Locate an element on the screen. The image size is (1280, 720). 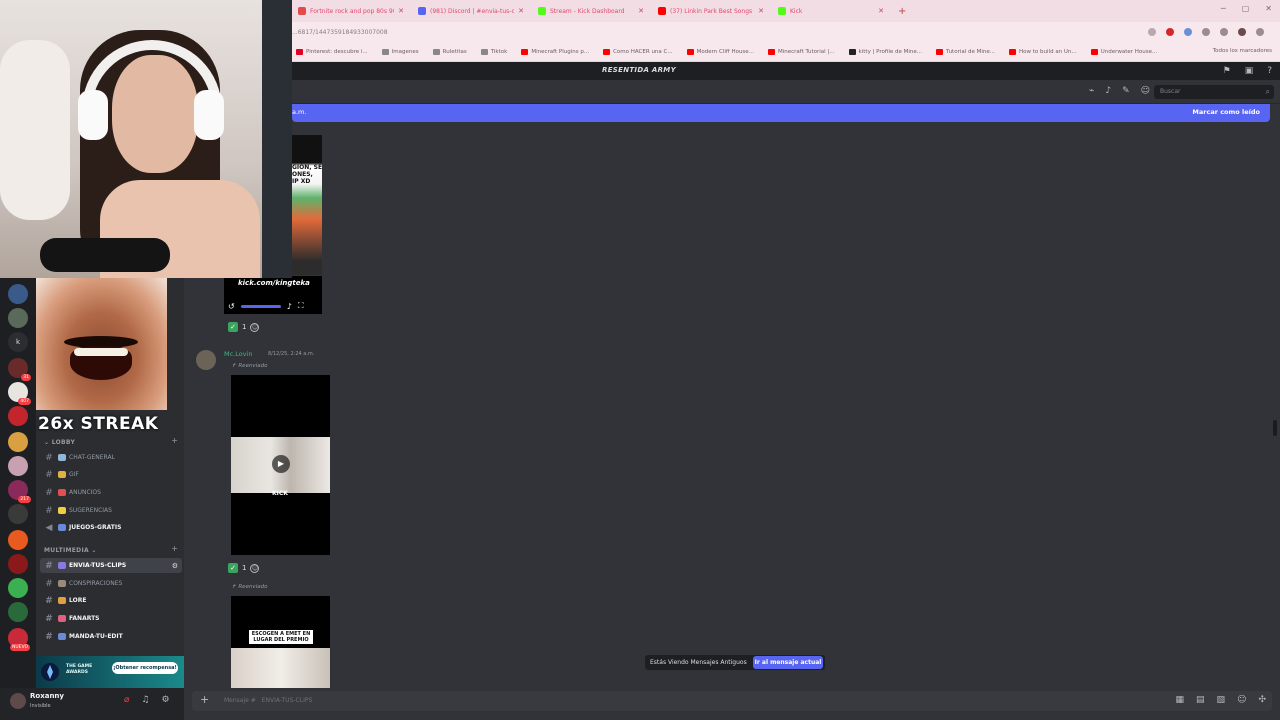
server-icon: 31 is located at coordinates (19, 369).